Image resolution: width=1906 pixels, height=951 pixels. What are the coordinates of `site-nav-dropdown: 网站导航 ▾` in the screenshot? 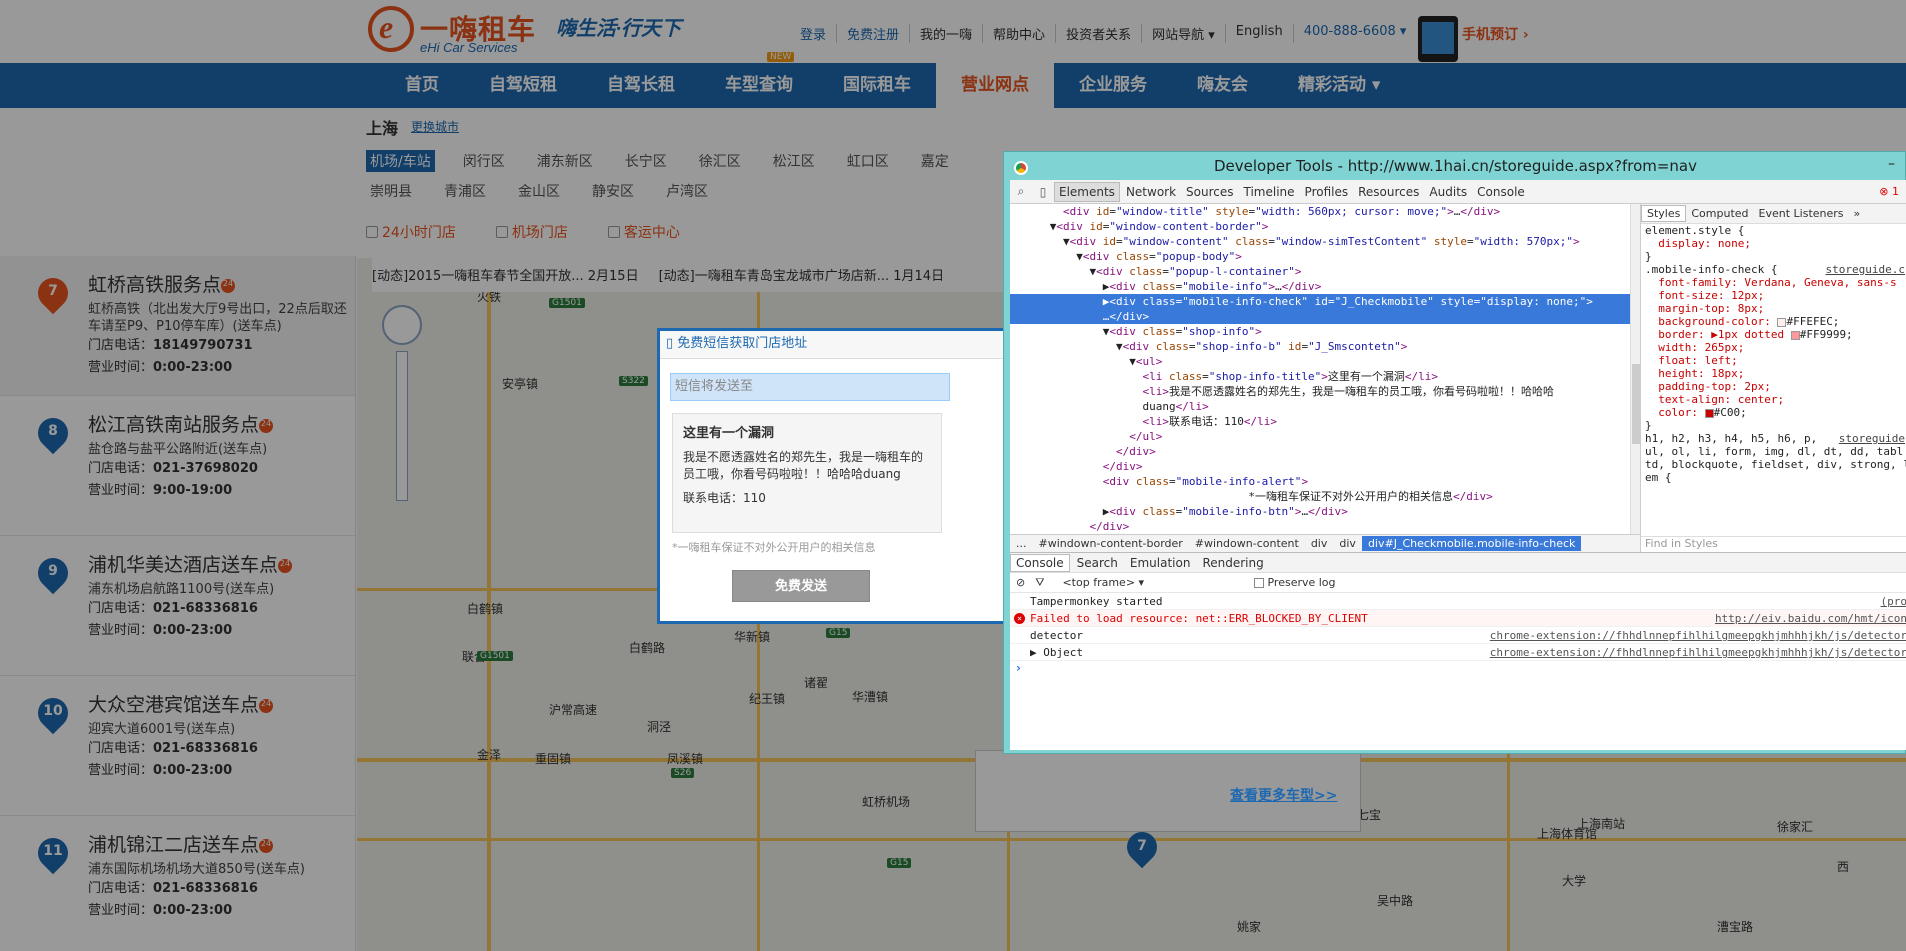 It's located at (1184, 33).